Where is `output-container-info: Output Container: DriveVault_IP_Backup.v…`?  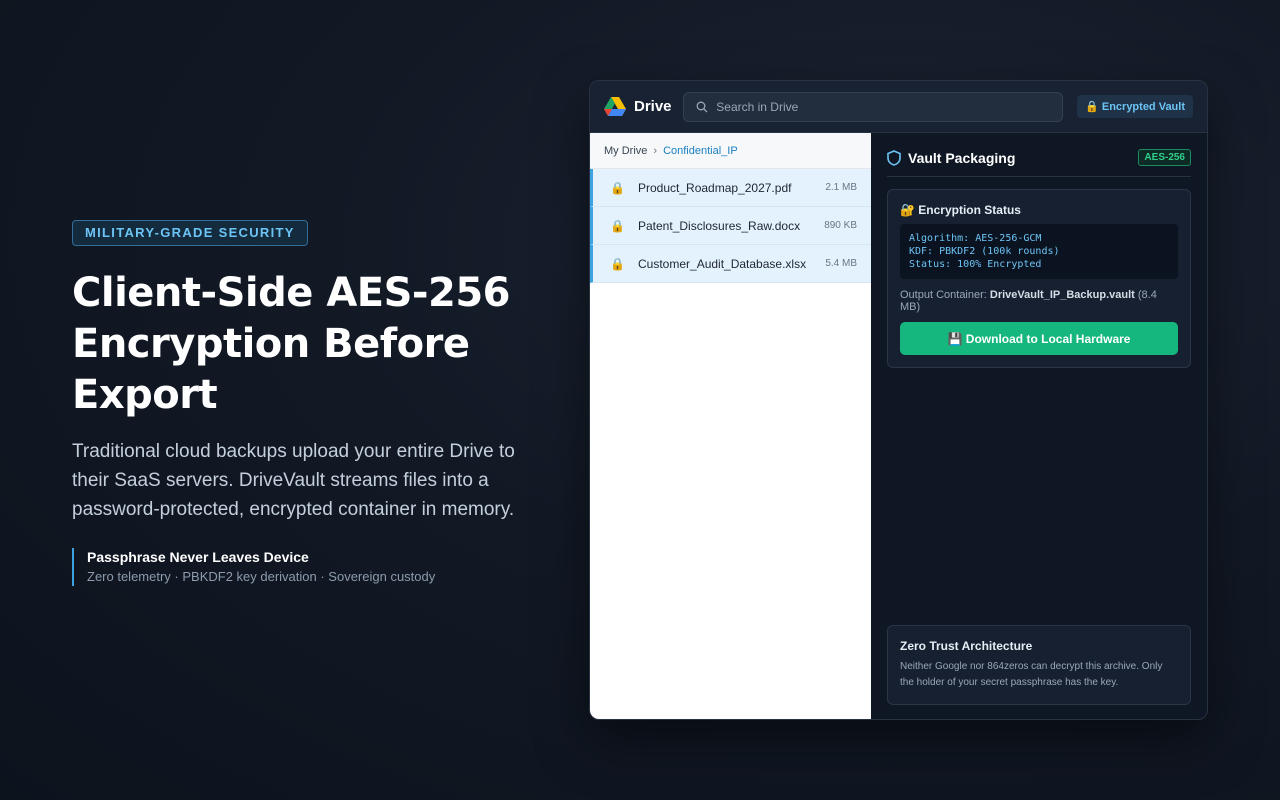
output-container-info: Output Container: DriveVault_IP_Backup.v… is located at coordinates (1039, 301).